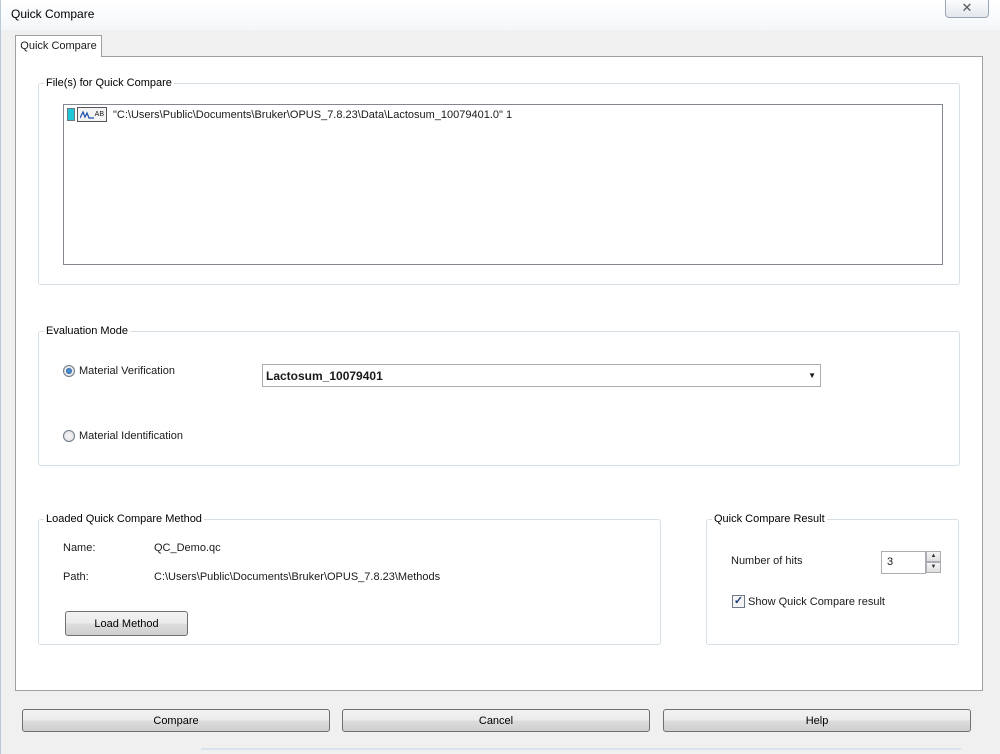 The image size is (1000, 754). Describe the element at coordinates (812, 375) in the screenshot. I see `chevron-down-icon: ▼` at that location.